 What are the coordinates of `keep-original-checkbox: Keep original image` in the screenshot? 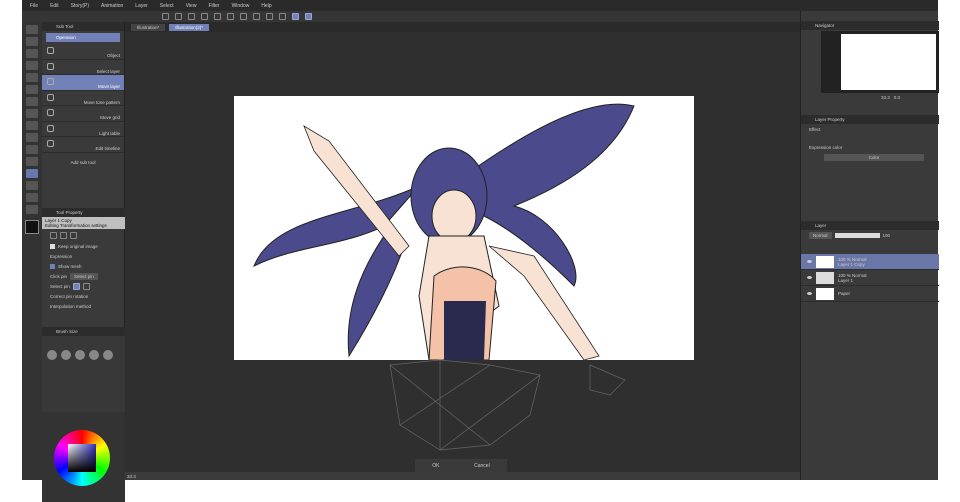 It's located at (83, 246).